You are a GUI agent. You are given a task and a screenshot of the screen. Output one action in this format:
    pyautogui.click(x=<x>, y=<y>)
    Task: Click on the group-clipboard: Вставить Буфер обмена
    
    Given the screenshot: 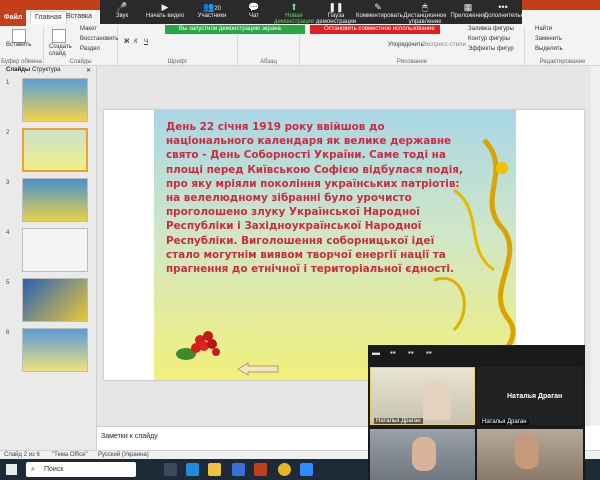 What is the action you would take?
    pyautogui.click(x=22, y=46)
    